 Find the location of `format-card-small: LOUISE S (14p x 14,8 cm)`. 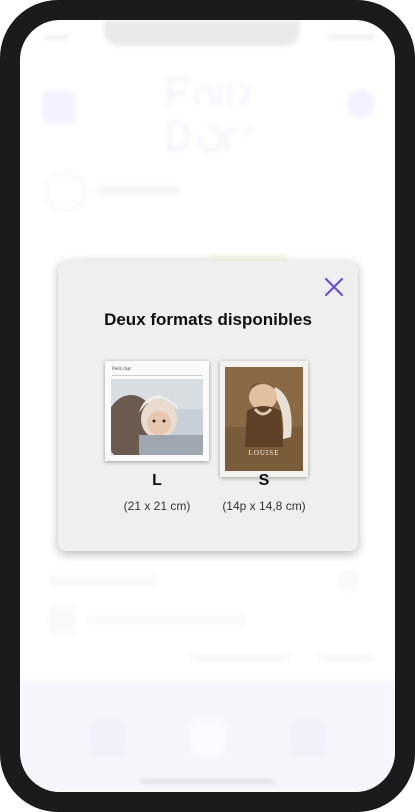

format-card-small: LOUISE S (14p x 14,8 cm) is located at coordinates (264, 437).